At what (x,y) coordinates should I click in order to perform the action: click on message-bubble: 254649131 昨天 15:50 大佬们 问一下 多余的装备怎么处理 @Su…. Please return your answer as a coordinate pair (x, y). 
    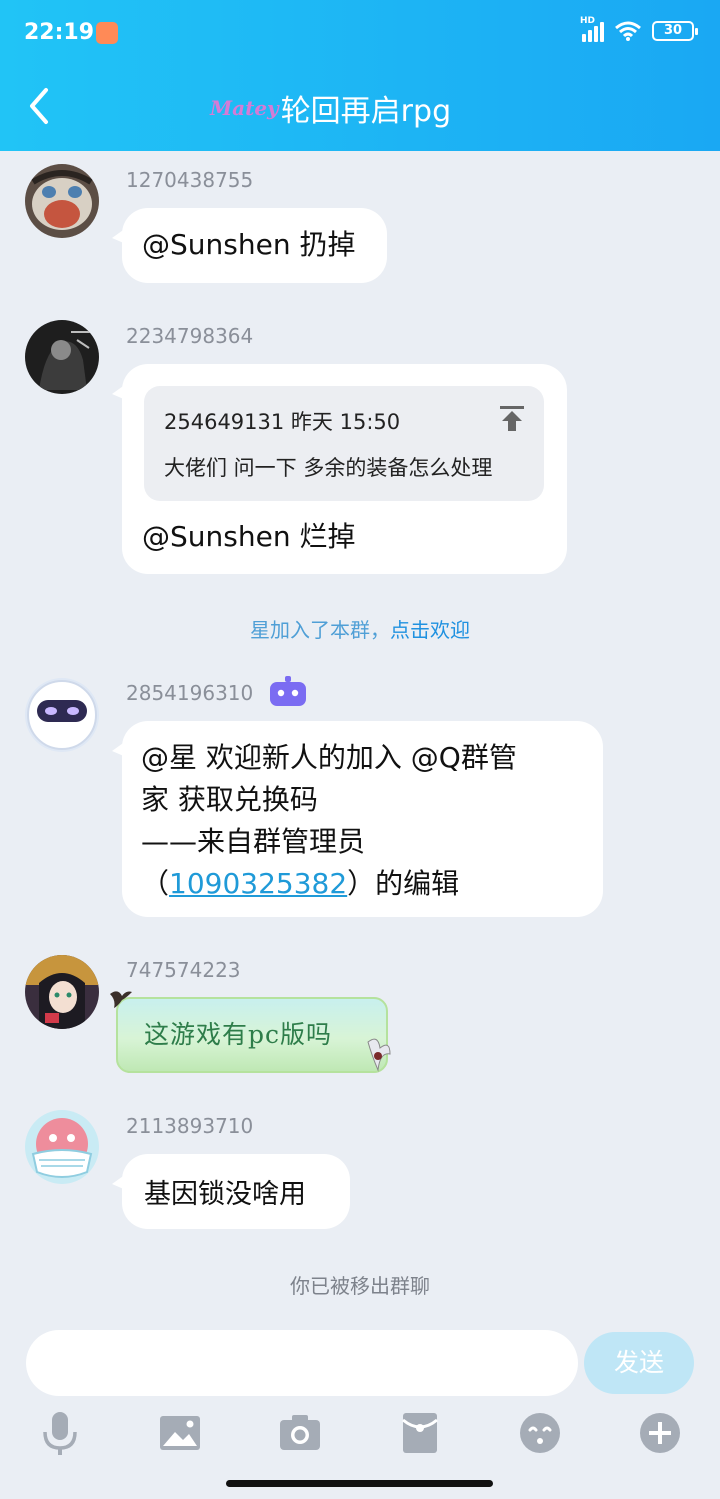
    Looking at the image, I should click on (339, 469).